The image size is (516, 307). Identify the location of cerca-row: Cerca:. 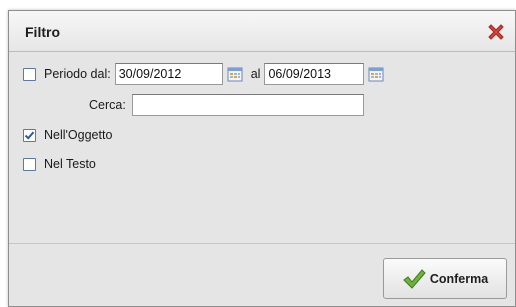
(226, 105).